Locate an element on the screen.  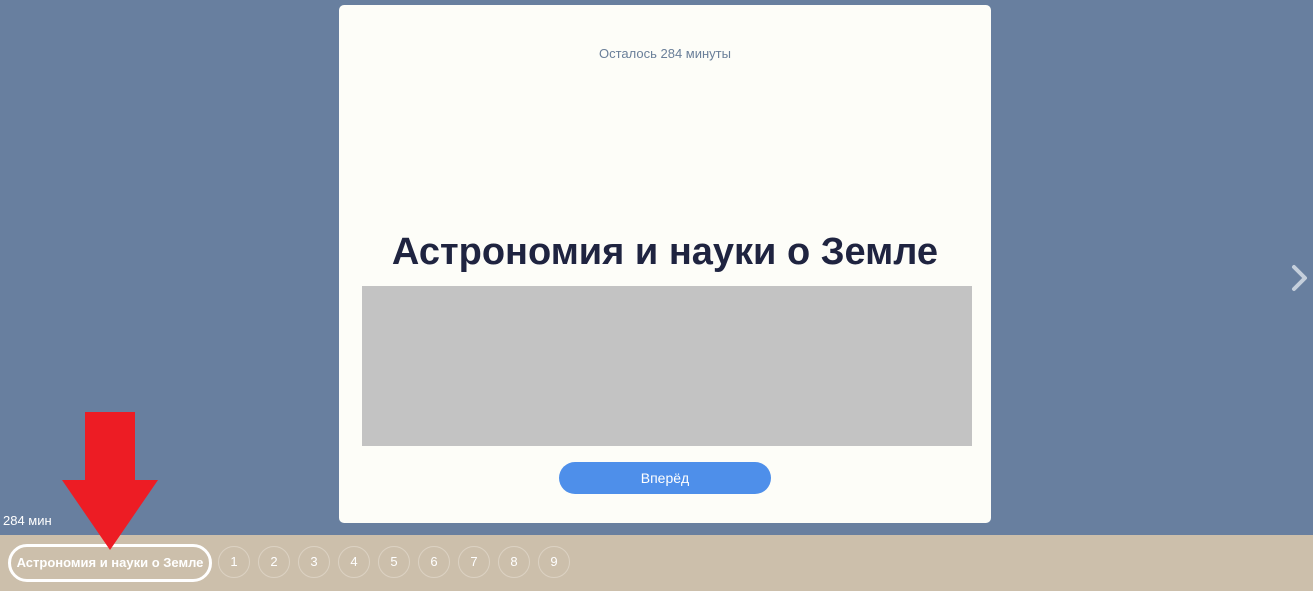
section-title: Астрономия и науки о Земле is located at coordinates (665, 252).